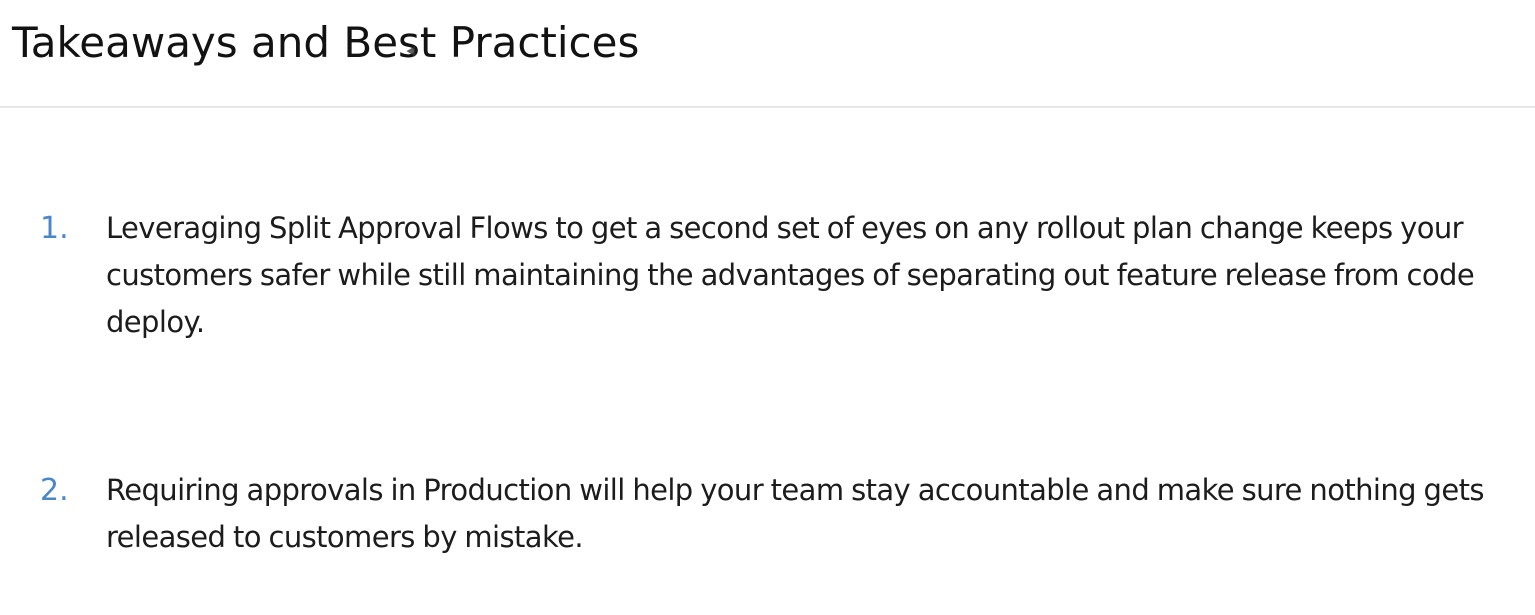 The image size is (1535, 615). Describe the element at coordinates (326, 42) in the screenshot. I see `slide-title: Takeaways and Best Practices` at that location.